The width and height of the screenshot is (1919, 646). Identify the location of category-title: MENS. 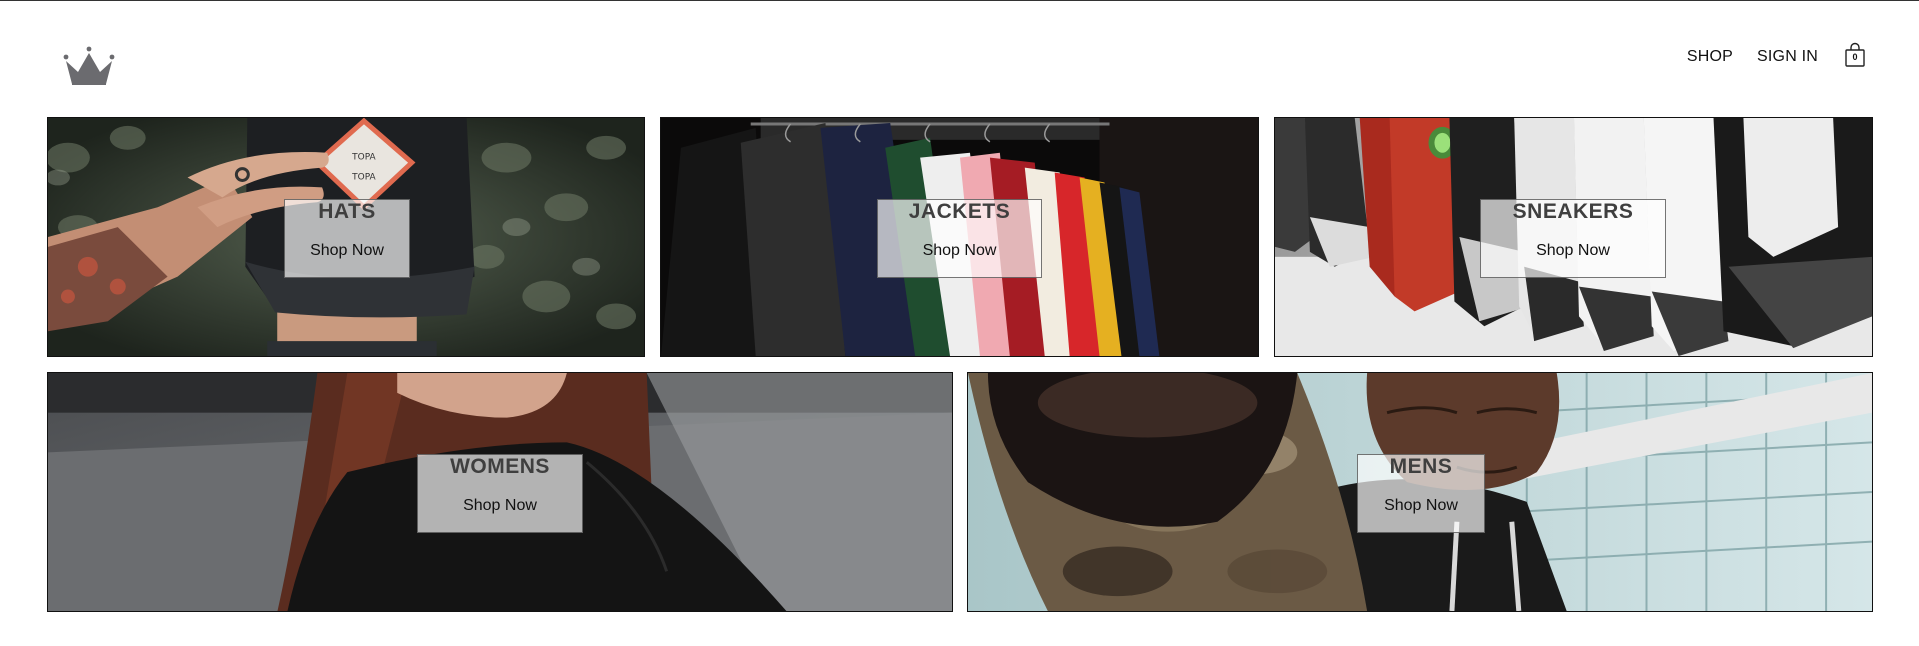
(1421, 466).